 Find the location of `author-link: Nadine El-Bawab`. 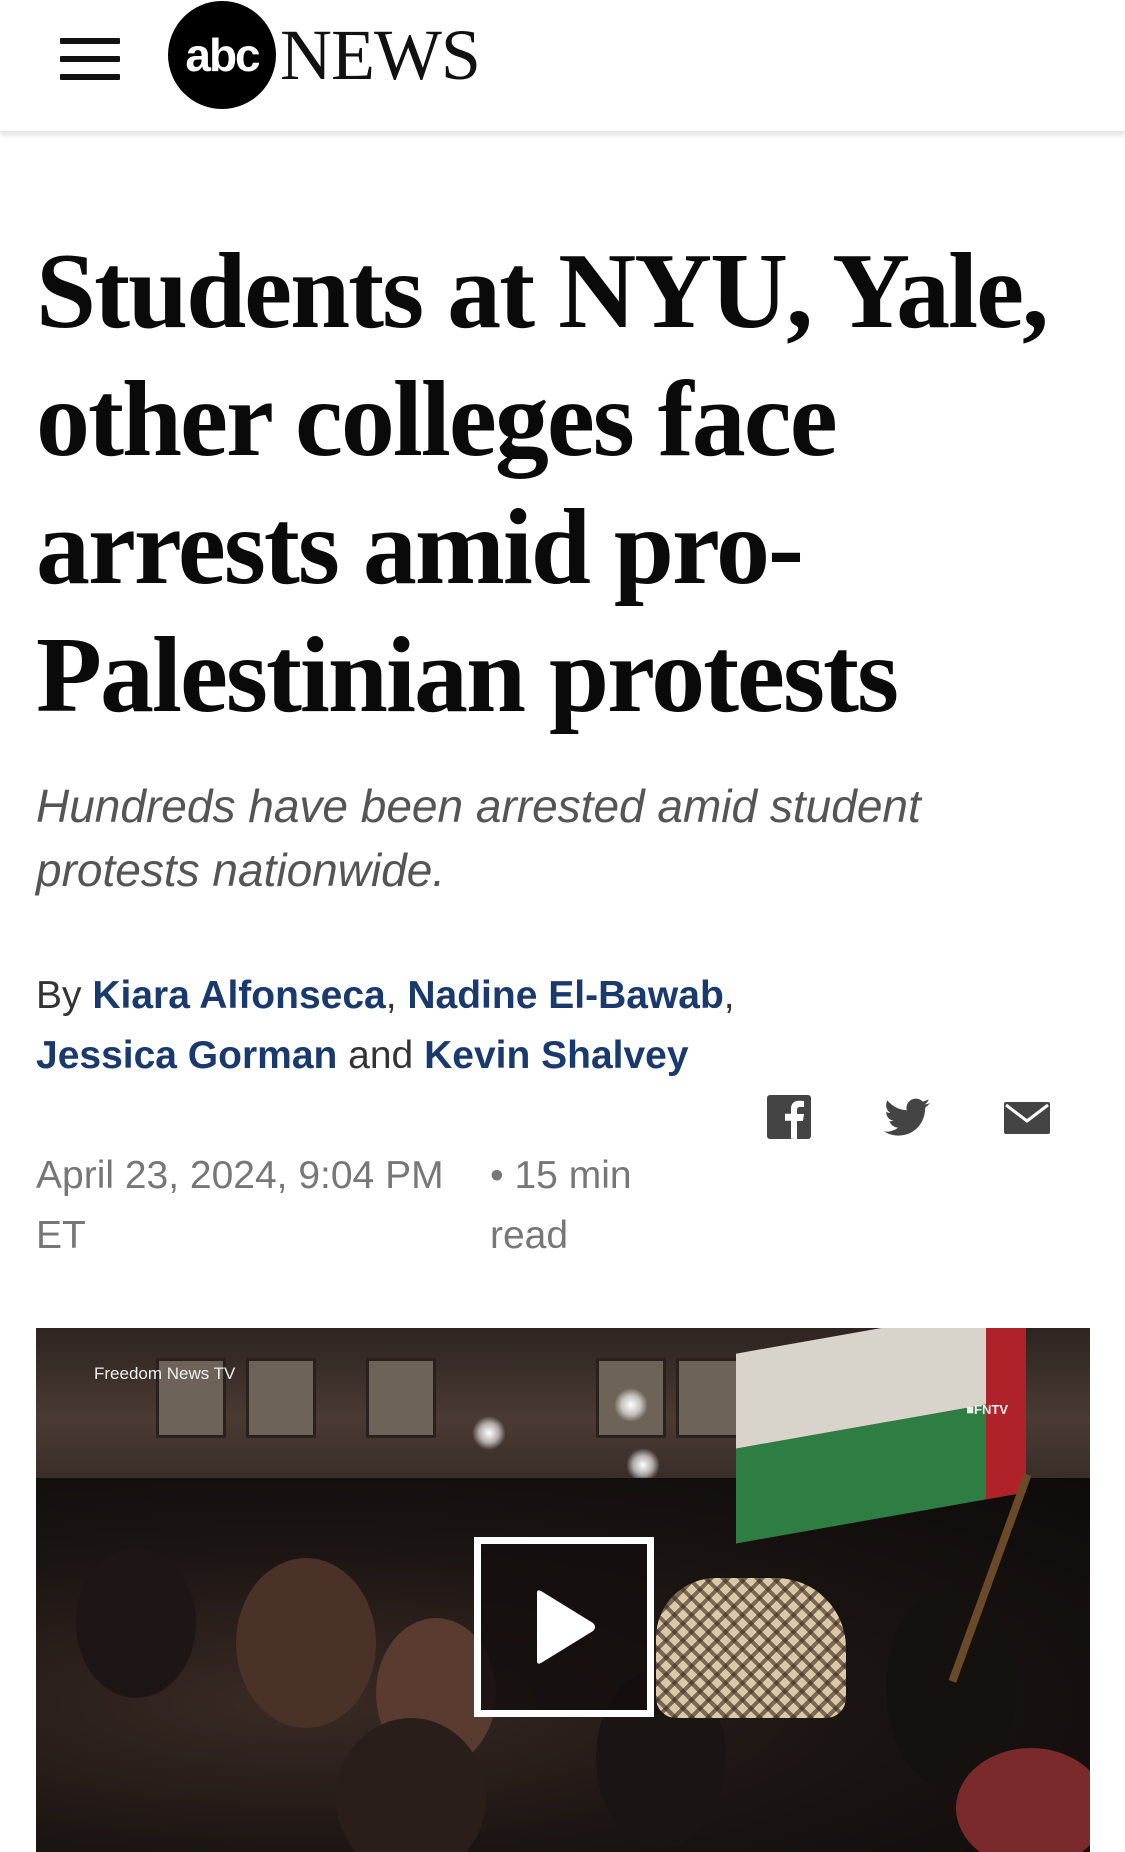

author-link: Nadine El-Bawab is located at coordinates (565, 995).